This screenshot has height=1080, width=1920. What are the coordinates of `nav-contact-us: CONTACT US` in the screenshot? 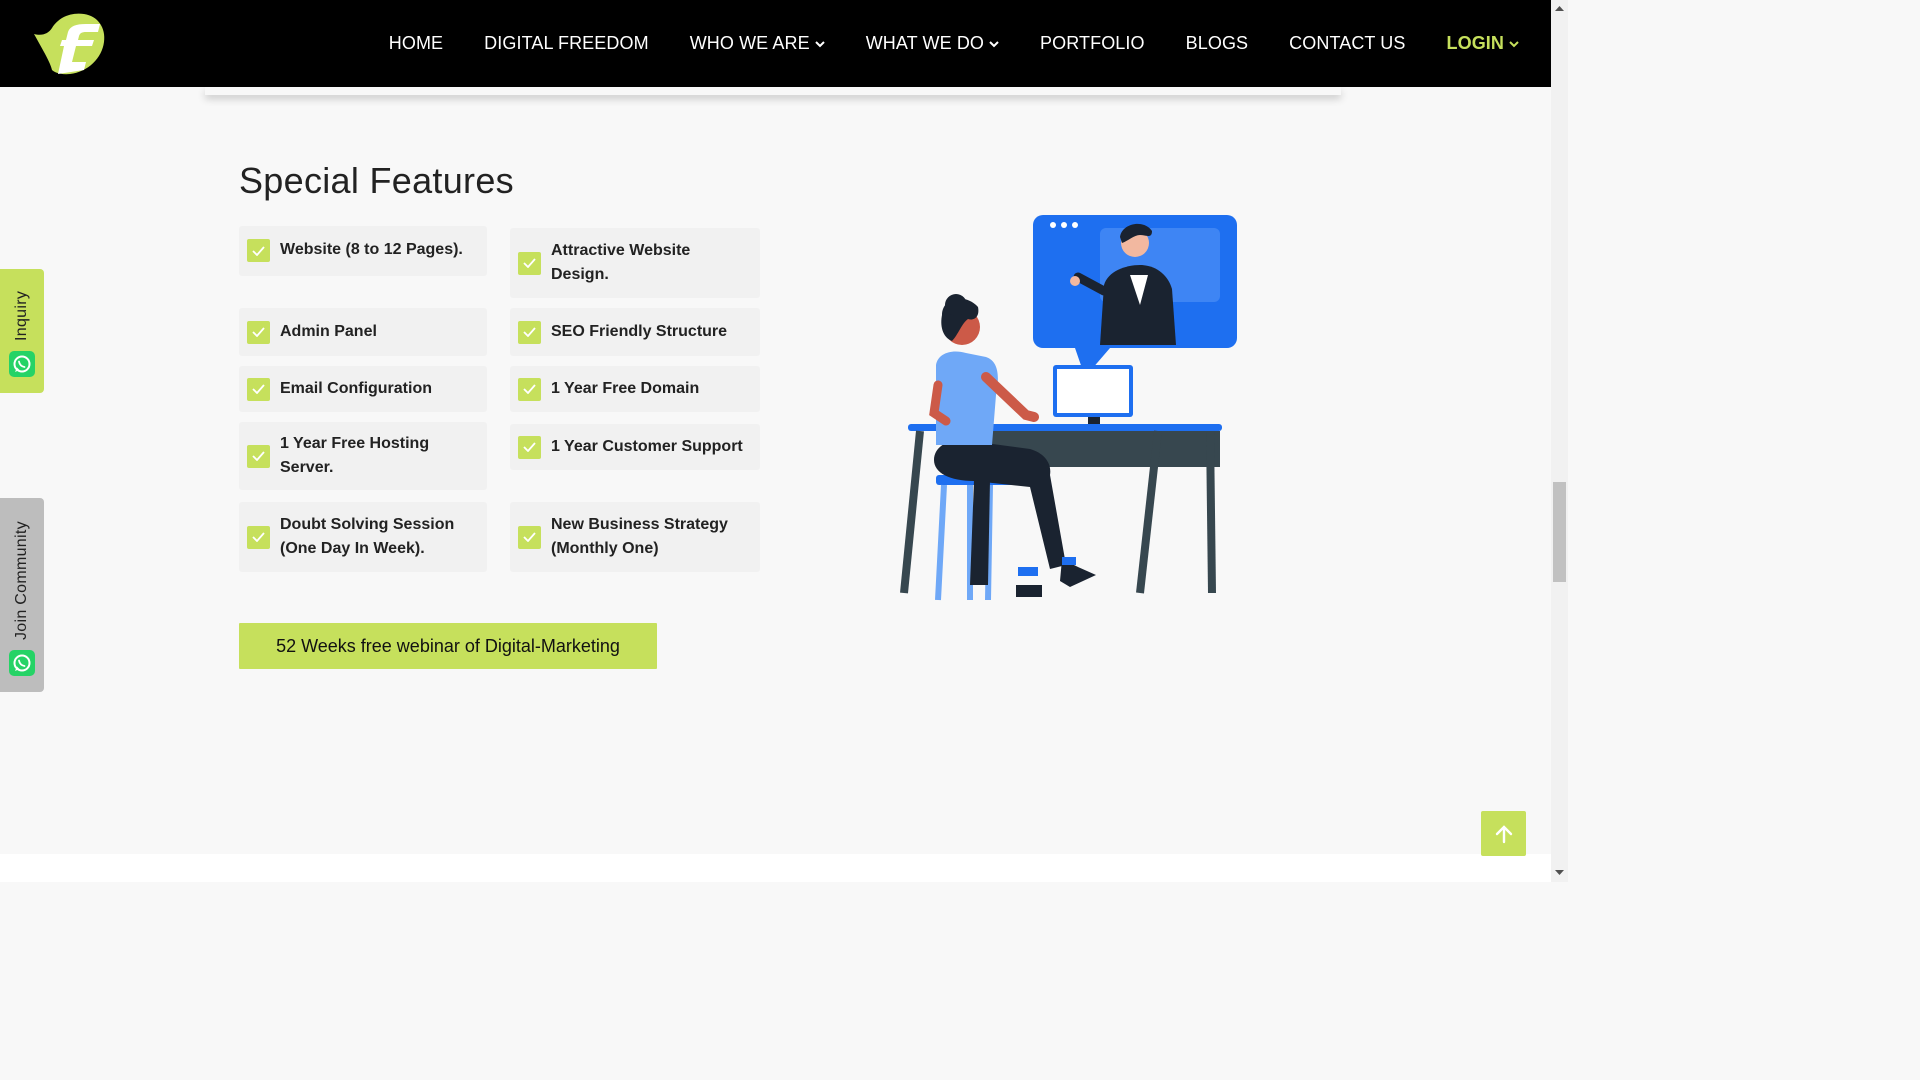 It's located at (1347, 43).